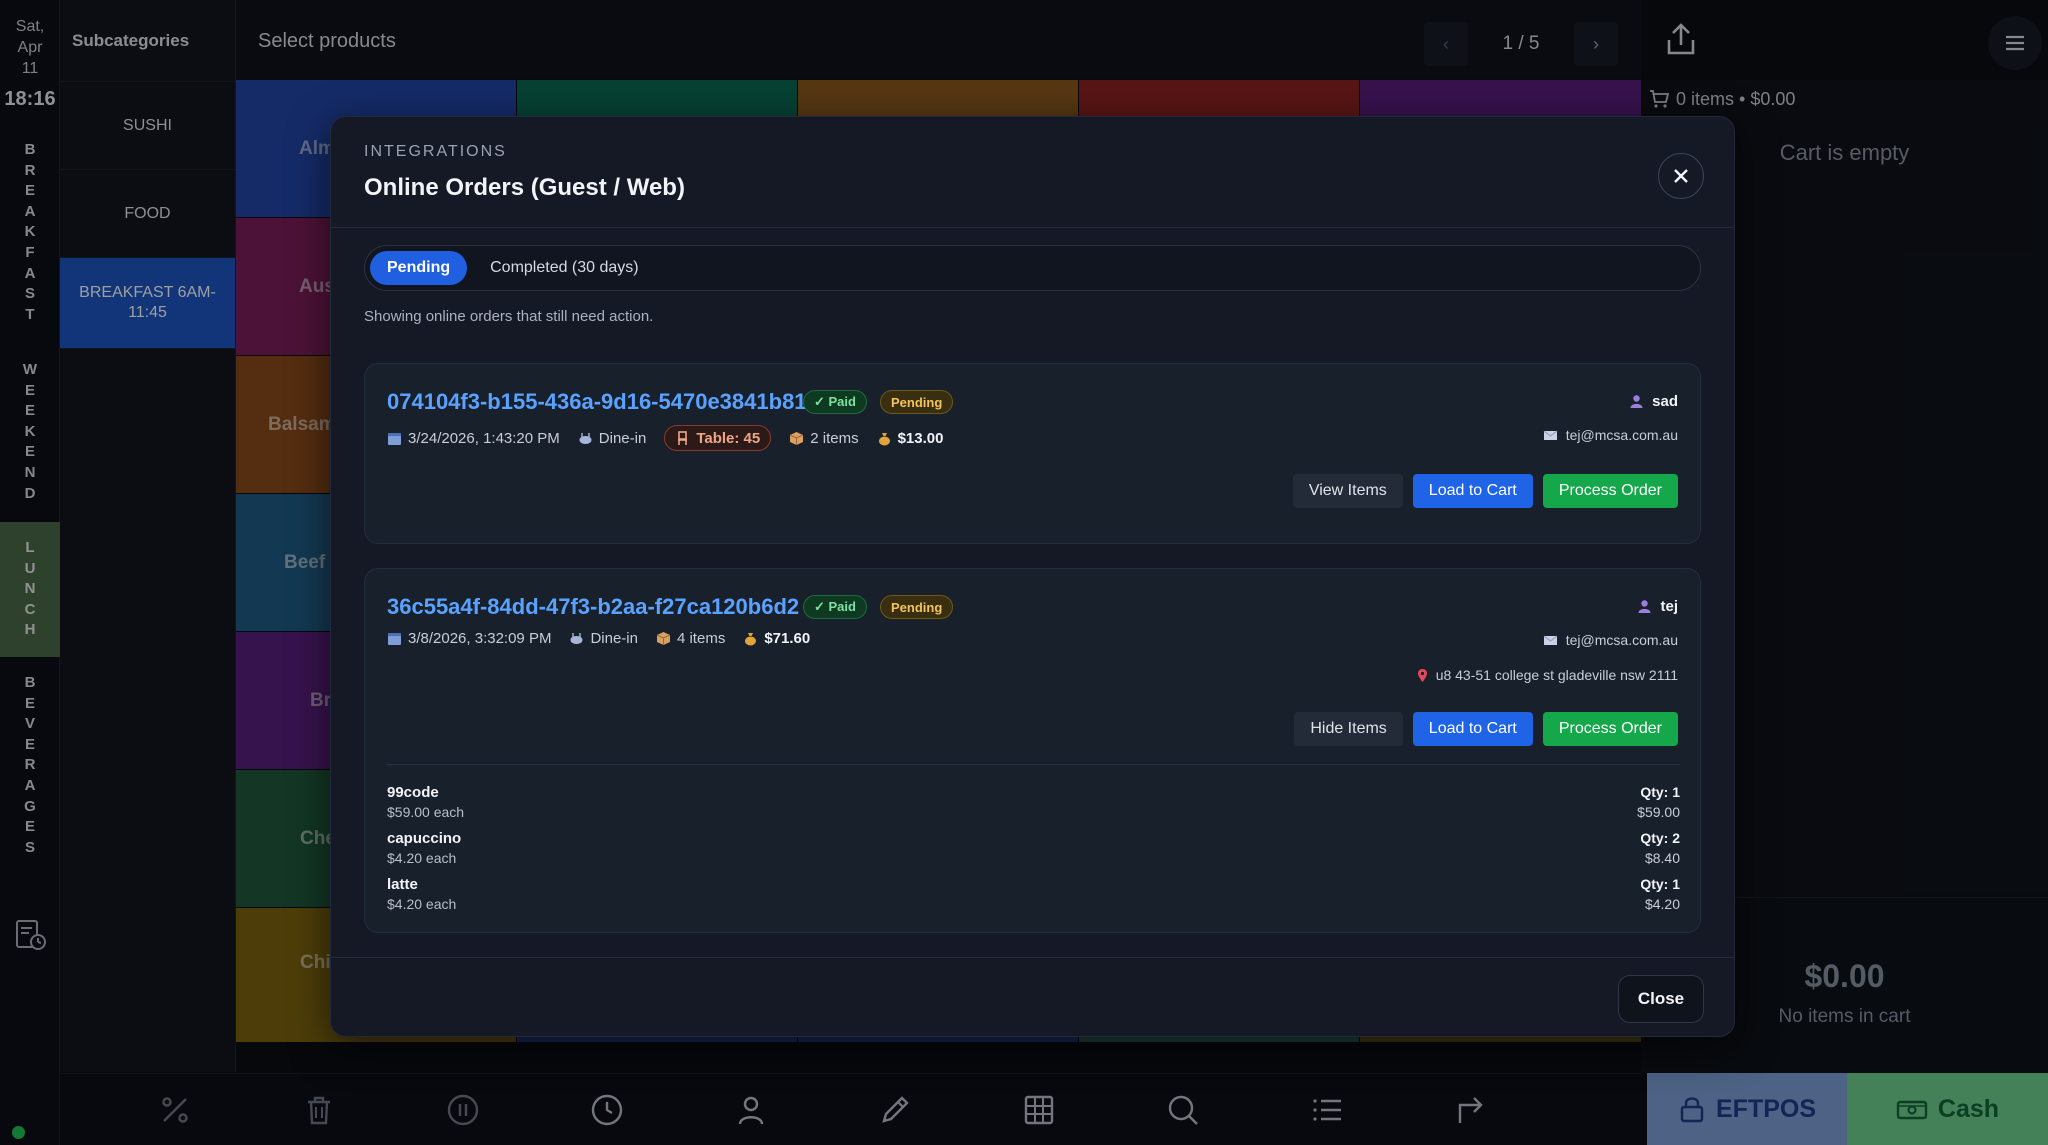  What do you see at coordinates (834, 438) in the screenshot?
I see `order-item-count-text: 2 items` at bounding box center [834, 438].